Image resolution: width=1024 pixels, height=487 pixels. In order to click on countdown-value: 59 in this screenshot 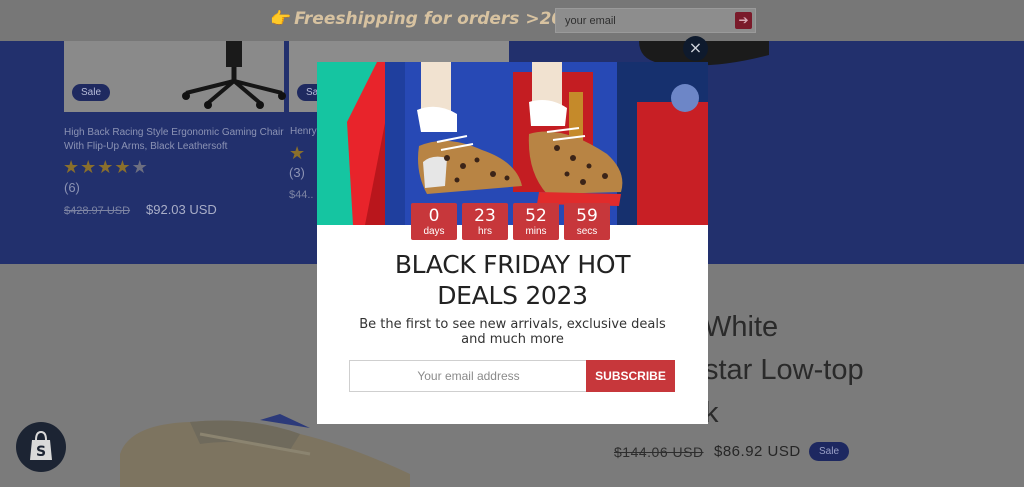, I will do `click(587, 216)`.